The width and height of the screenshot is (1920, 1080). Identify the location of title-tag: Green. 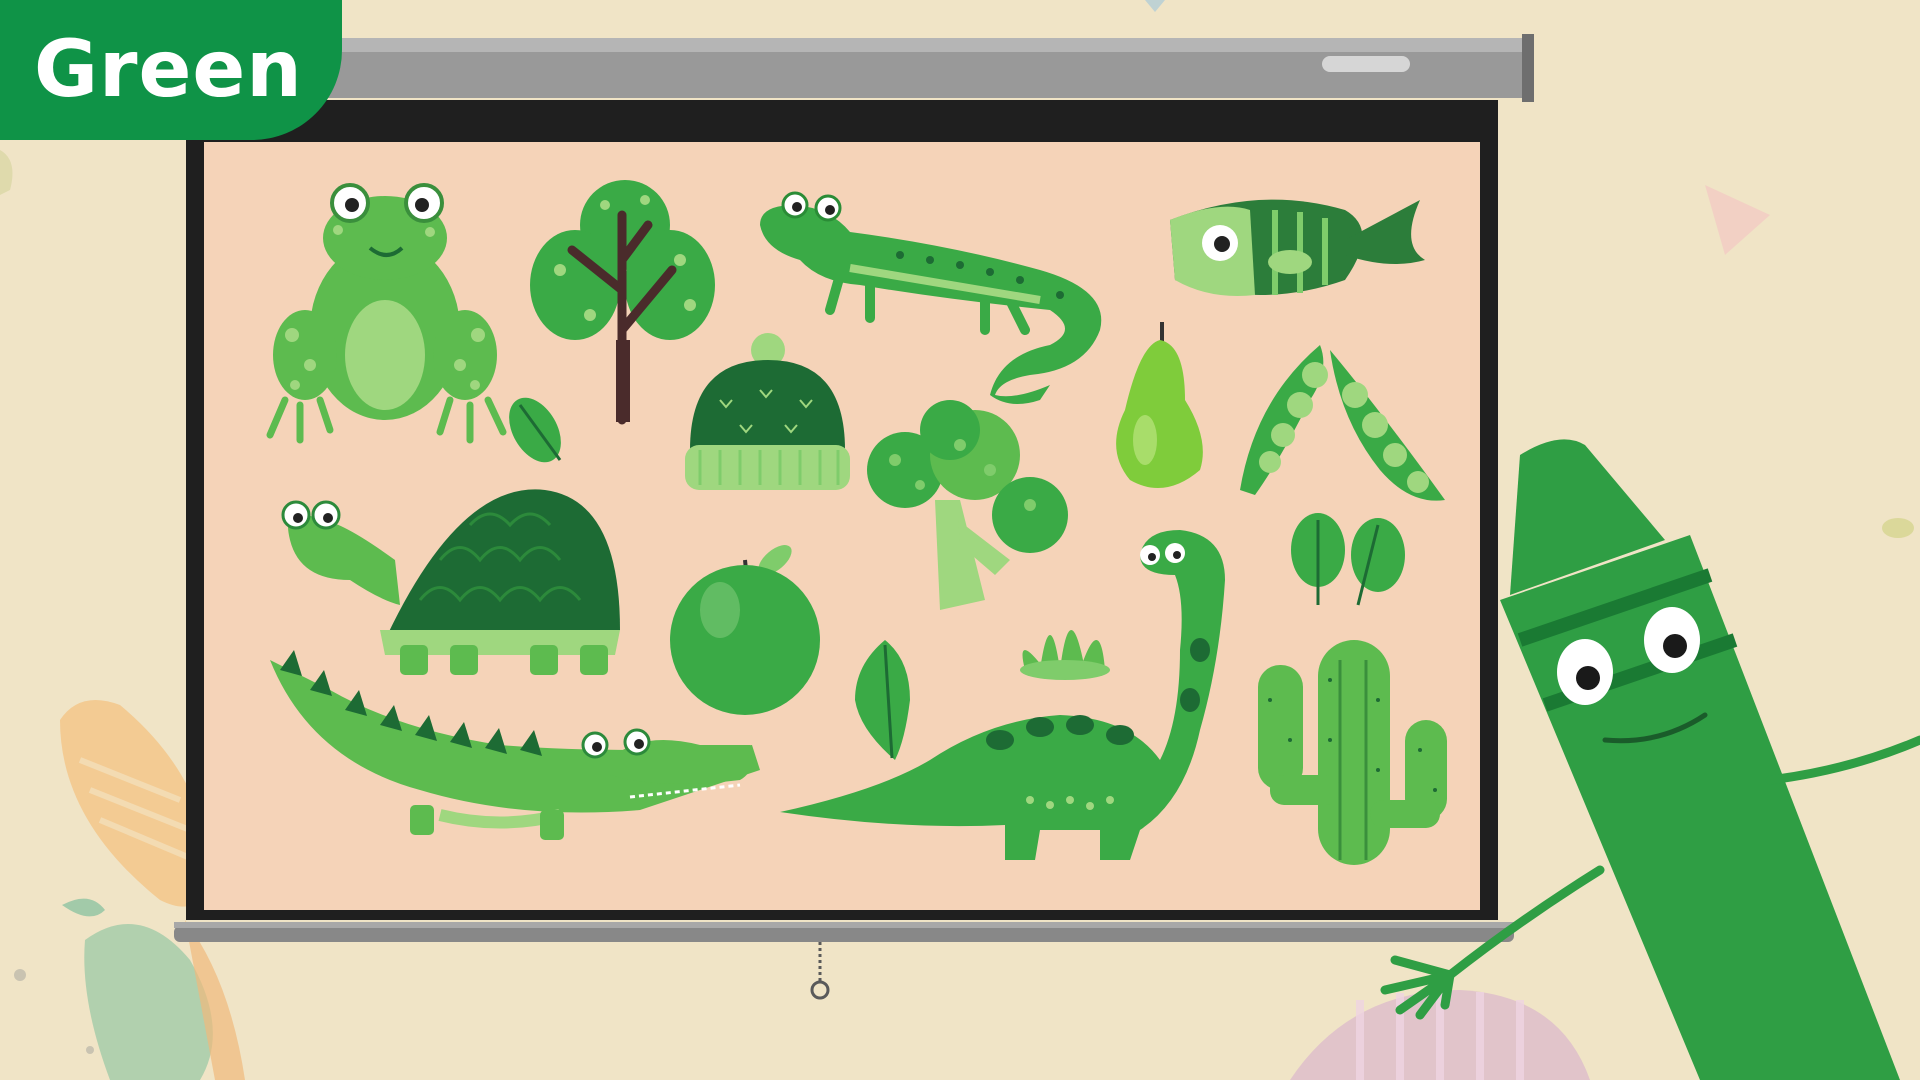
(171, 70).